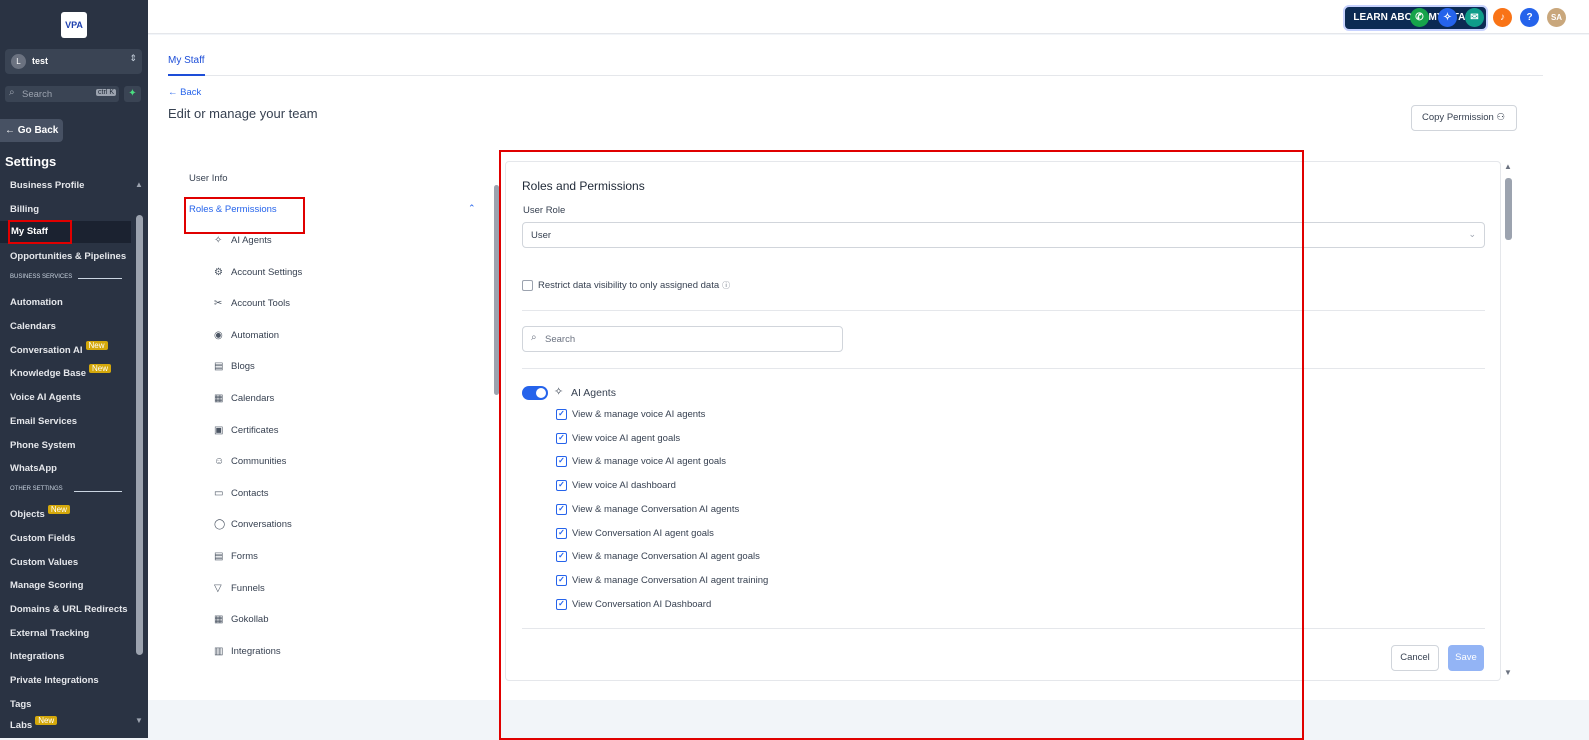  Describe the element at coordinates (633, 604) in the screenshot. I see `permission-item: ✓ View Conversation AI Dashboard` at that location.